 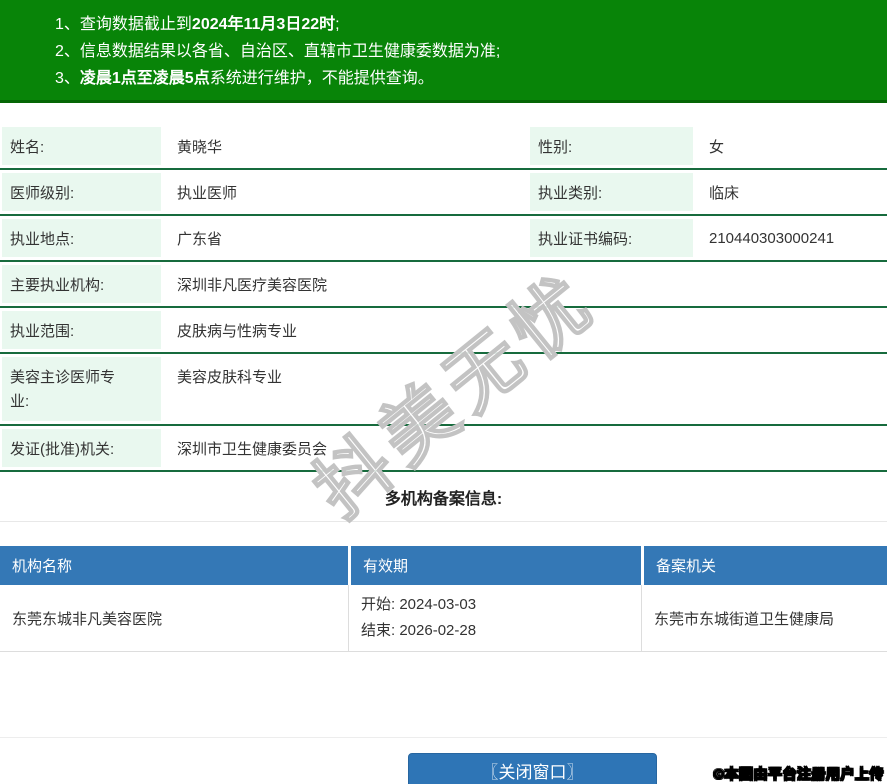 What do you see at coordinates (443, 390) in the screenshot?
I see `table-row-cosmetic-specialty: 美容主诊医师专业: 美容皮肤科专业` at bounding box center [443, 390].